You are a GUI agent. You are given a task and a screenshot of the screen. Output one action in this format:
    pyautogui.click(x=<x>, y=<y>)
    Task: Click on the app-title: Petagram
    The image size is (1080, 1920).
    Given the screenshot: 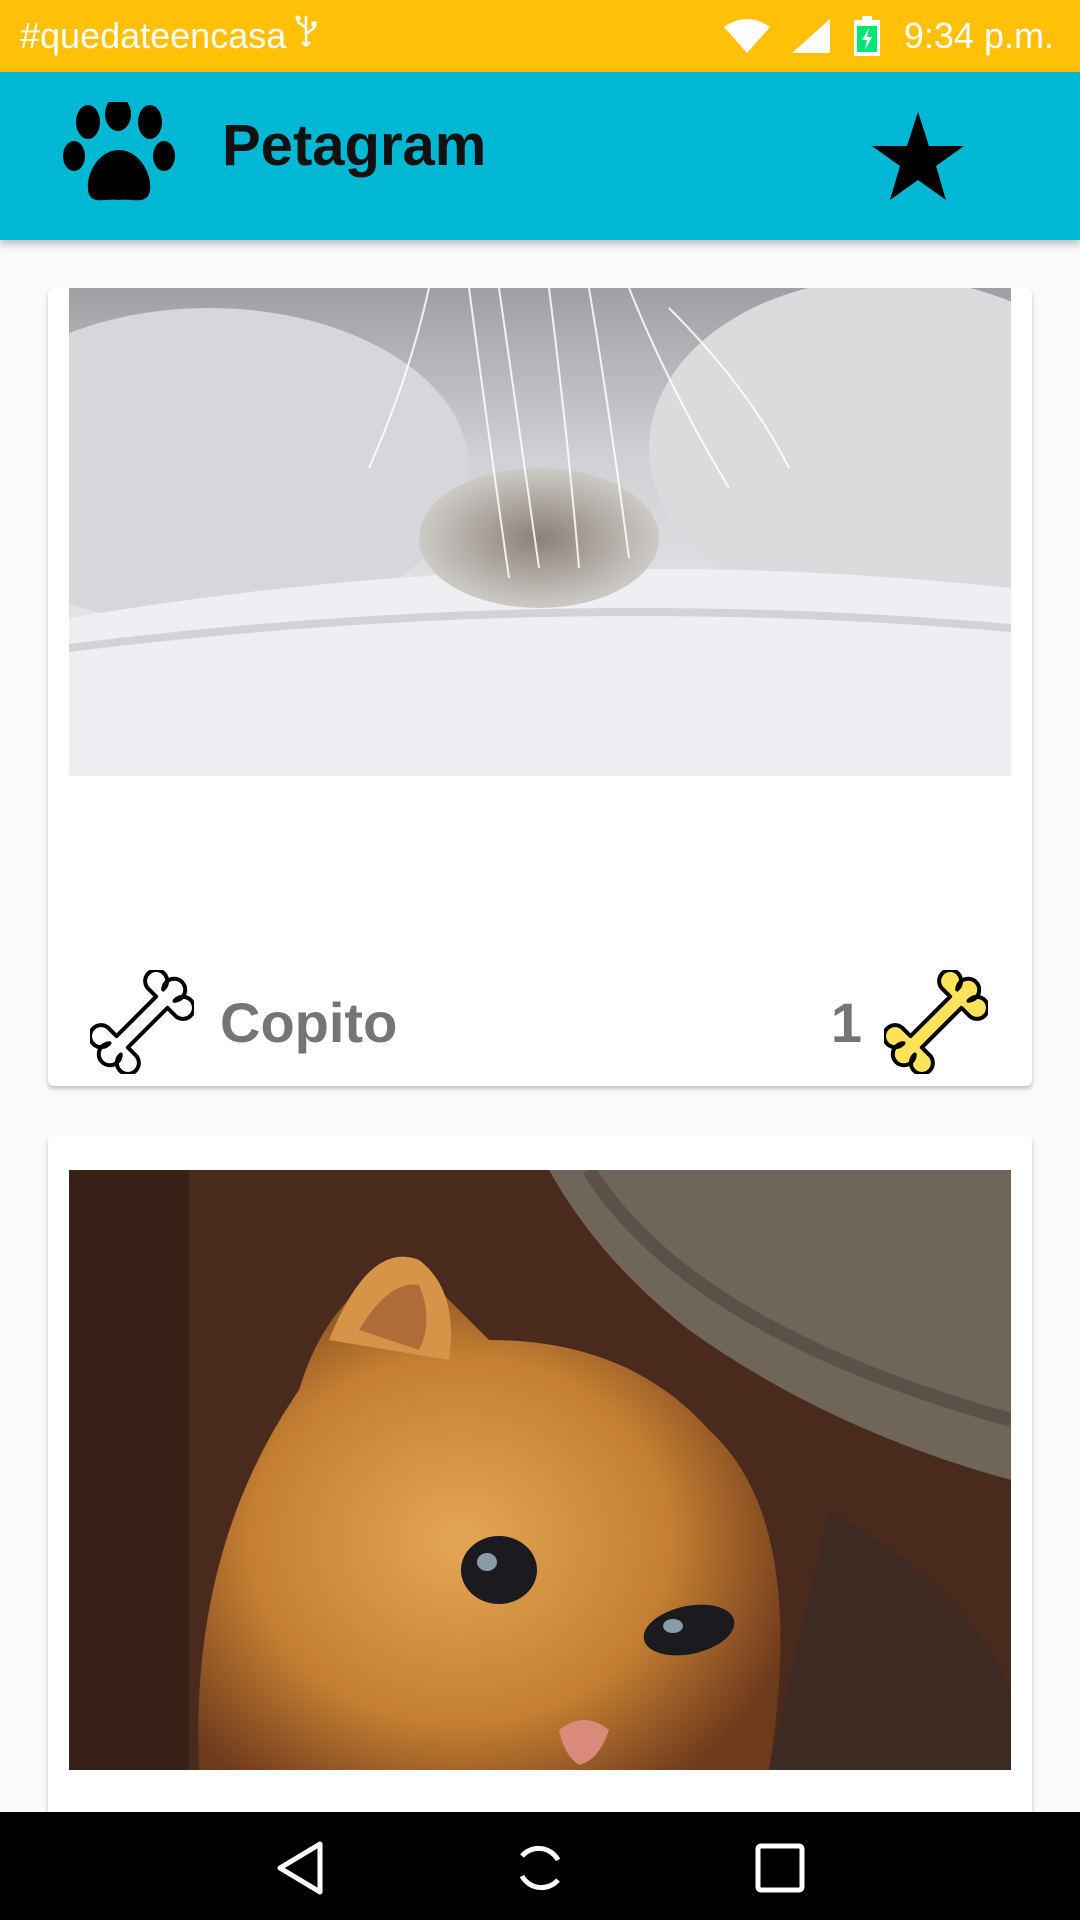 What is the action you would take?
    pyautogui.click(x=354, y=145)
    